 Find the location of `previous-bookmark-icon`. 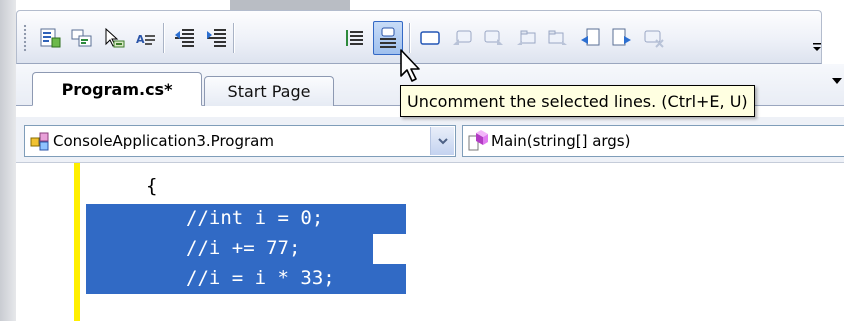

previous-bookmark-icon is located at coordinates (462, 37).